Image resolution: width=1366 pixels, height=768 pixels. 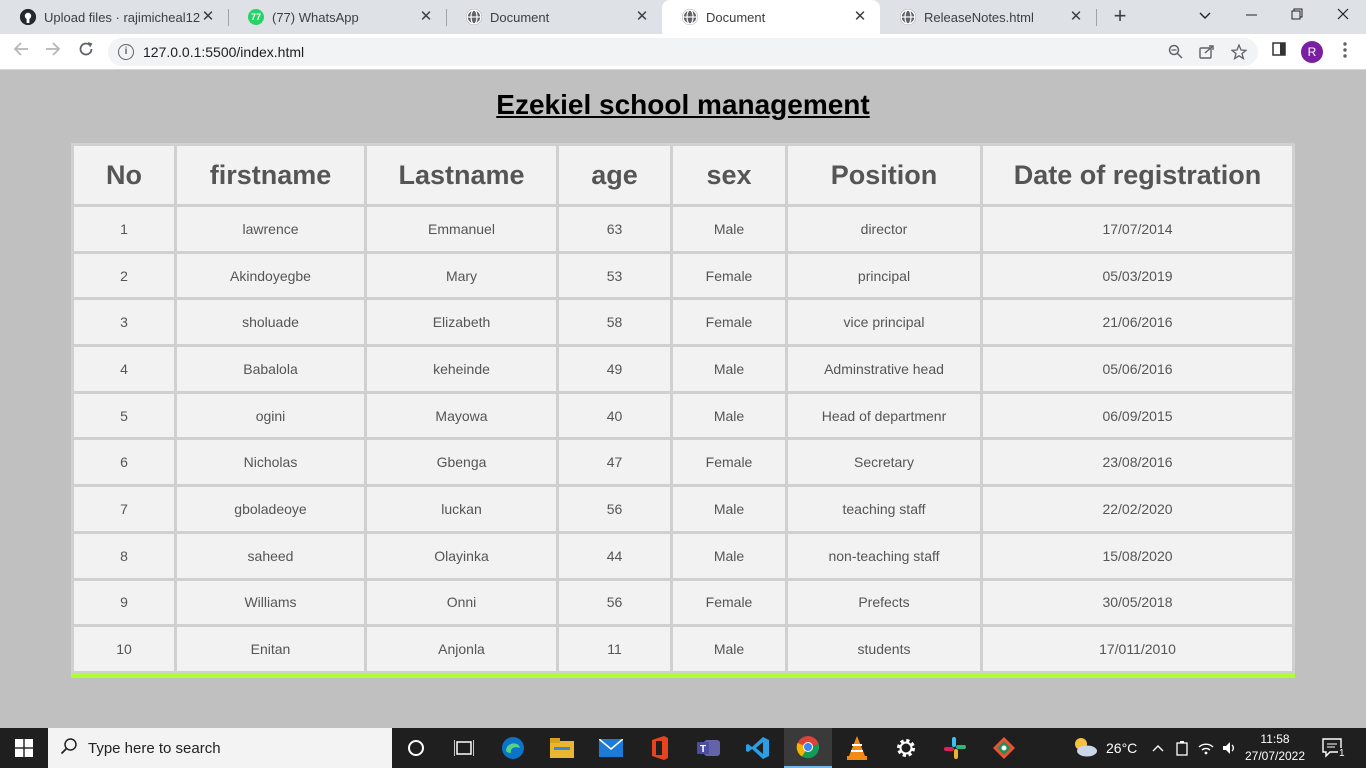 I want to click on cell-lastname: Elizabeth, so click(x=461, y=322).